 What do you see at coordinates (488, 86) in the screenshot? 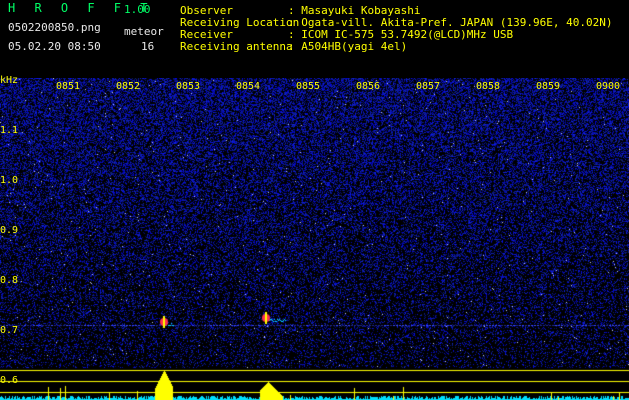
I see `x-tick-label: 0858` at bounding box center [488, 86].